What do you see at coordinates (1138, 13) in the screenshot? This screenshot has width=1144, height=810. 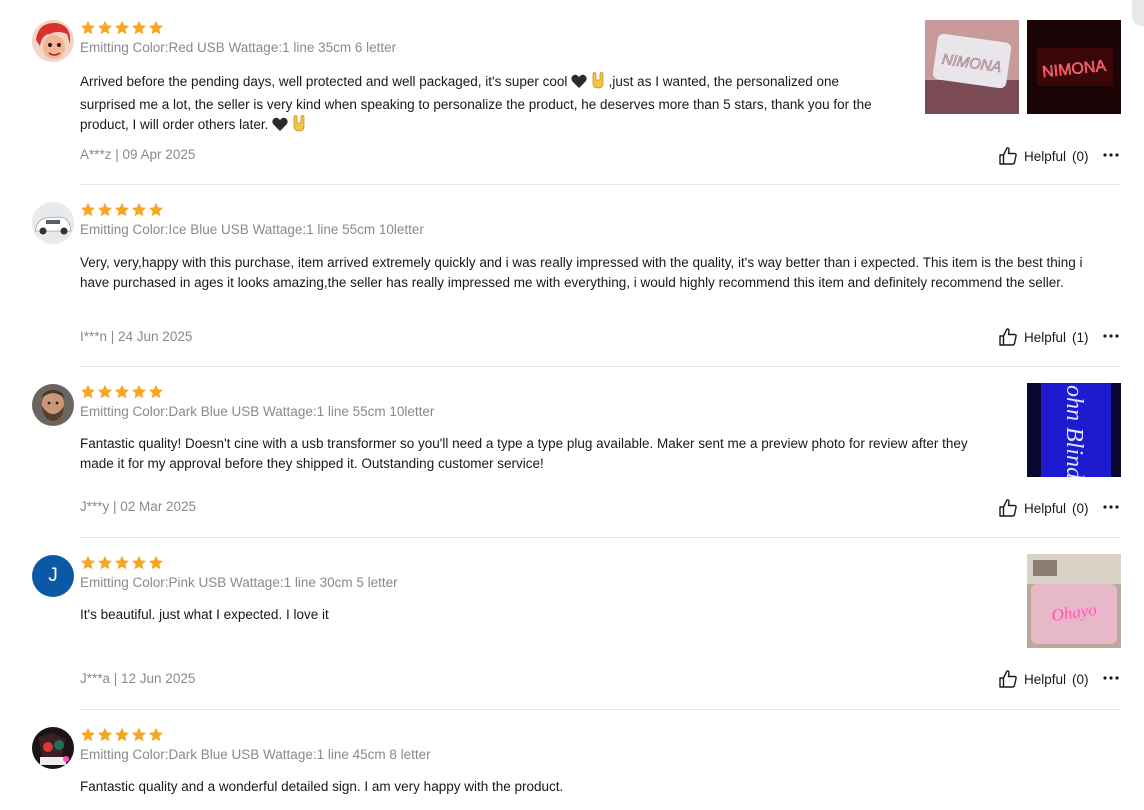 I see `scroll-corner` at bounding box center [1138, 13].